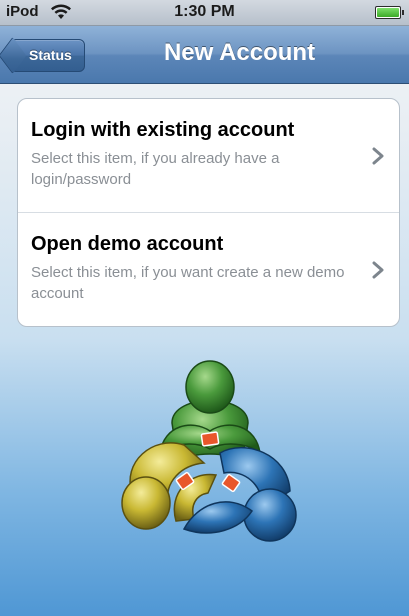 The height and width of the screenshot is (616, 409). I want to click on back-button: Status, so click(47, 55).